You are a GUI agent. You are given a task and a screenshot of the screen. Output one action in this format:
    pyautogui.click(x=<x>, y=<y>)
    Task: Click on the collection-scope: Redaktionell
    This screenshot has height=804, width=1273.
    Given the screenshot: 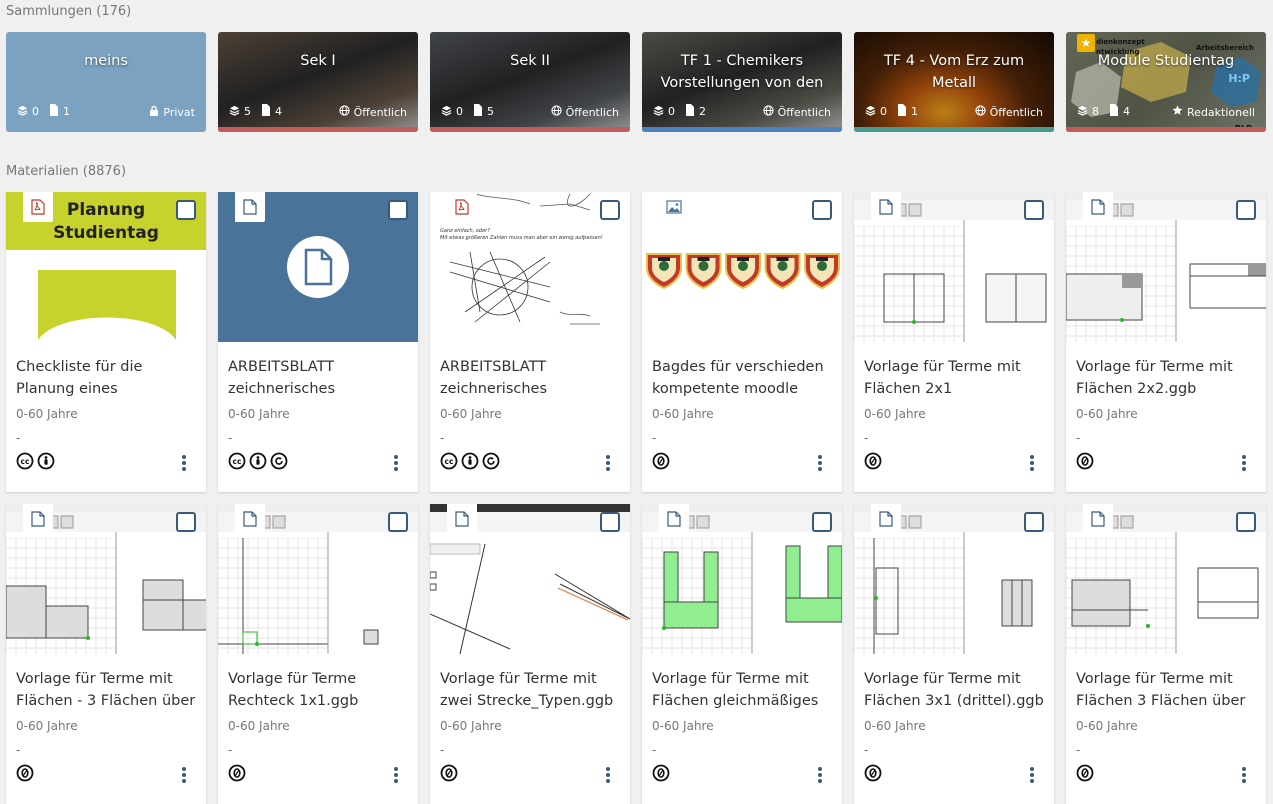 What is the action you would take?
    pyautogui.click(x=1213, y=112)
    